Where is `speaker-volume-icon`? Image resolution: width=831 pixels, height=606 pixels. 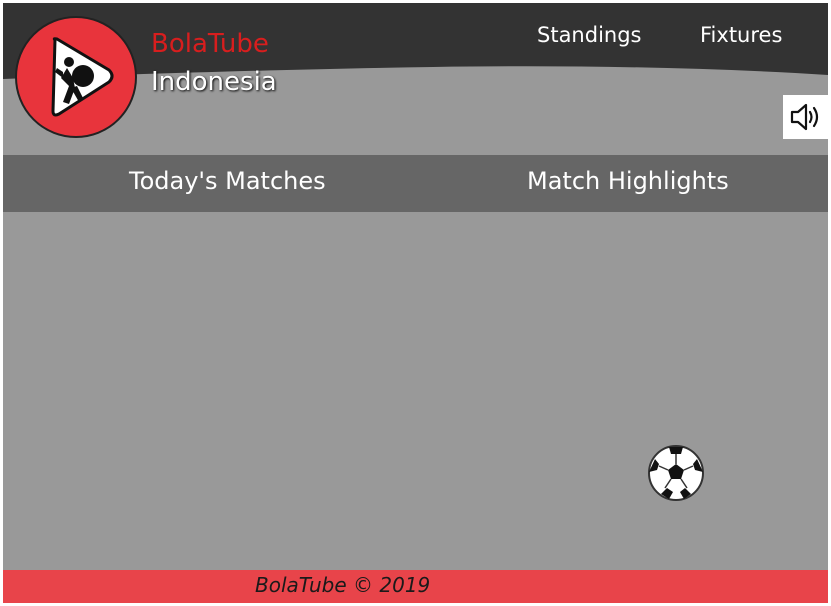 speaker-volume-icon is located at coordinates (804, 117).